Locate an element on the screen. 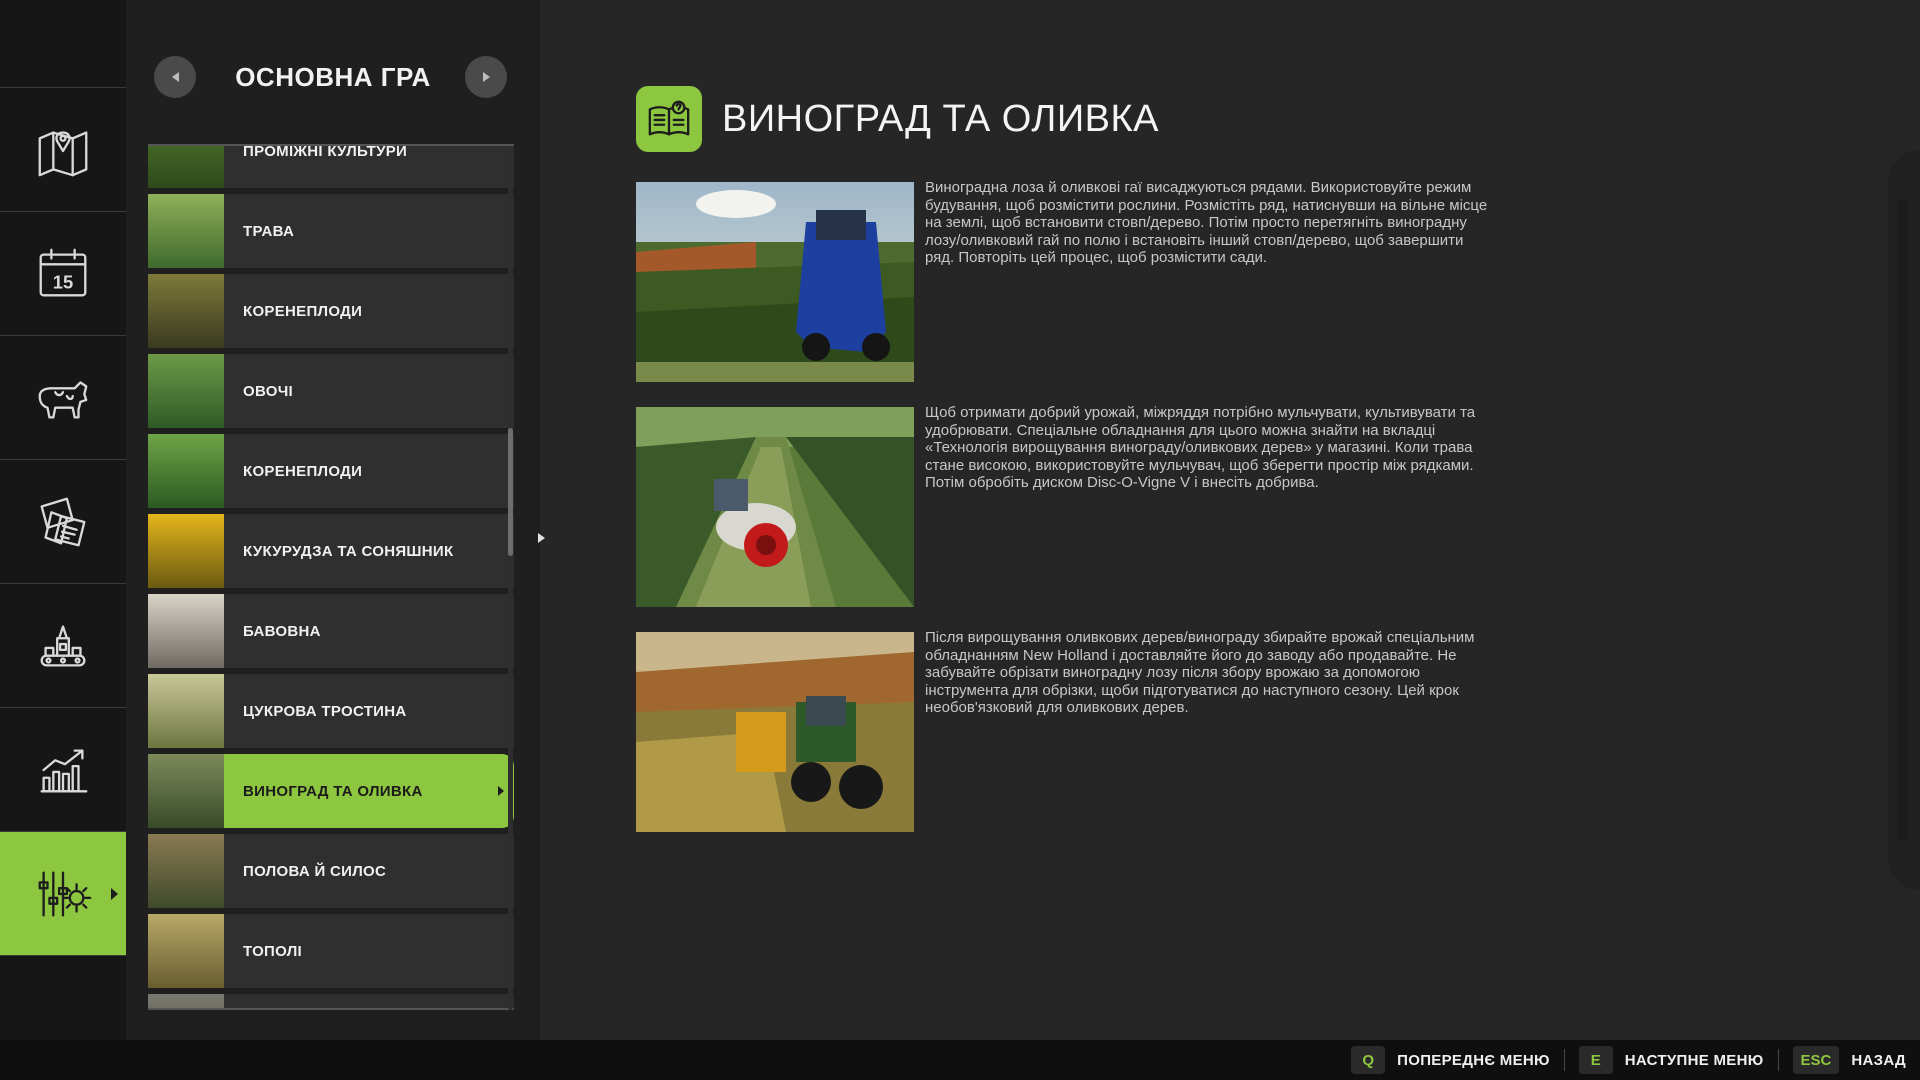 This screenshot has width=1920, height=1080. header-badge is located at coordinates (669, 119).